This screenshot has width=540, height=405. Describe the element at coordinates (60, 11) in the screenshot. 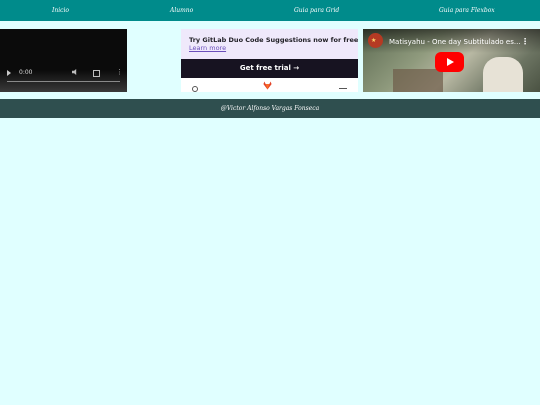

I see `nav-link-inicio: Inicio` at that location.